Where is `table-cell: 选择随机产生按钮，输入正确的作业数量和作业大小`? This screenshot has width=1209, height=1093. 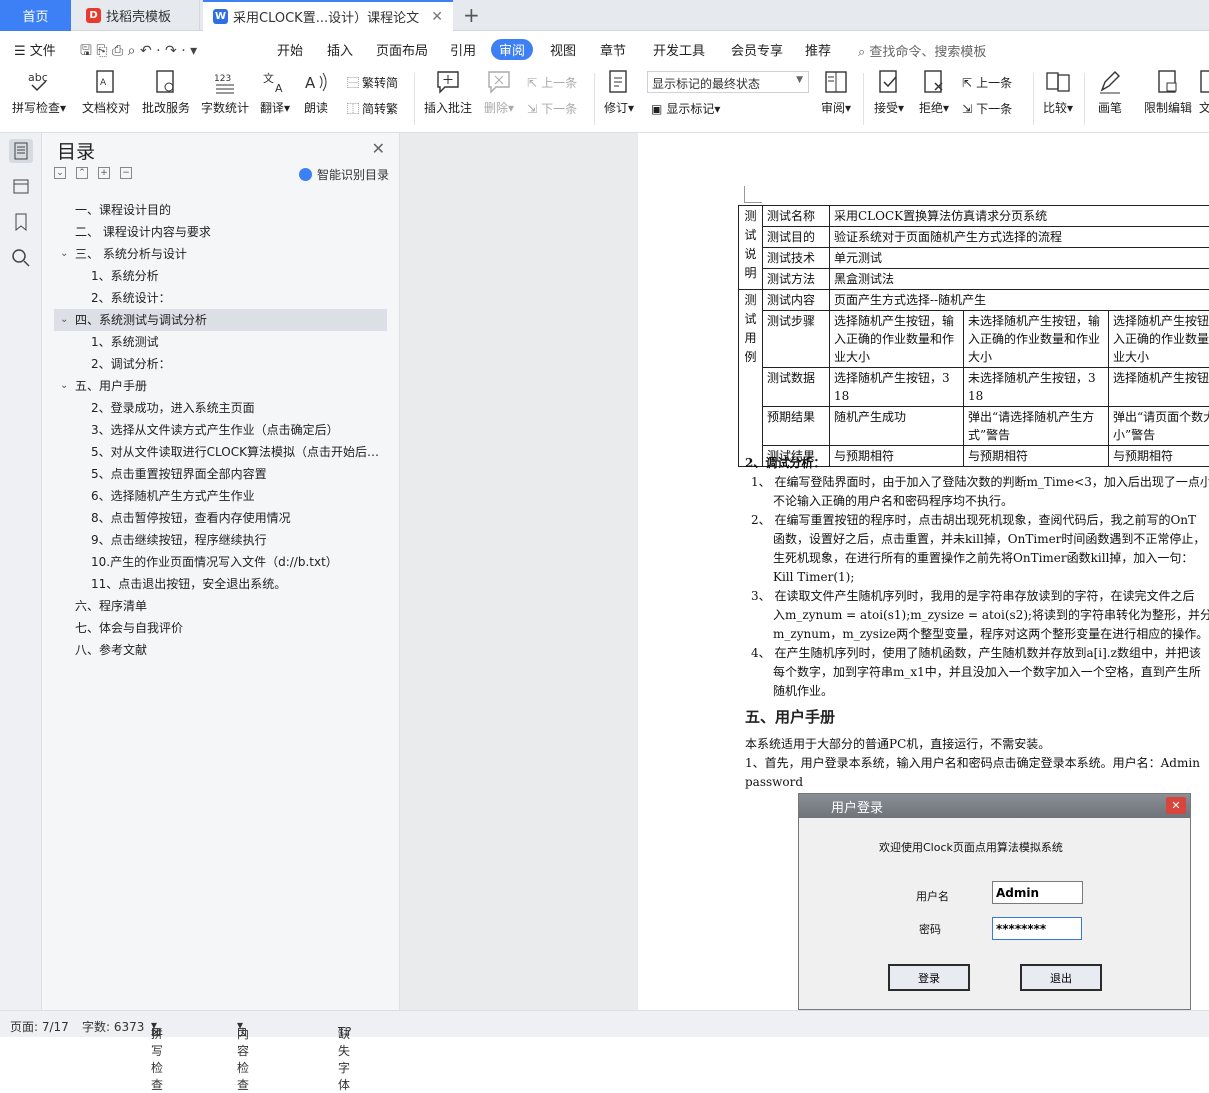
table-cell: 选择随机产生按钮，输入正确的作业数量和作业大小 is located at coordinates (1159, 339).